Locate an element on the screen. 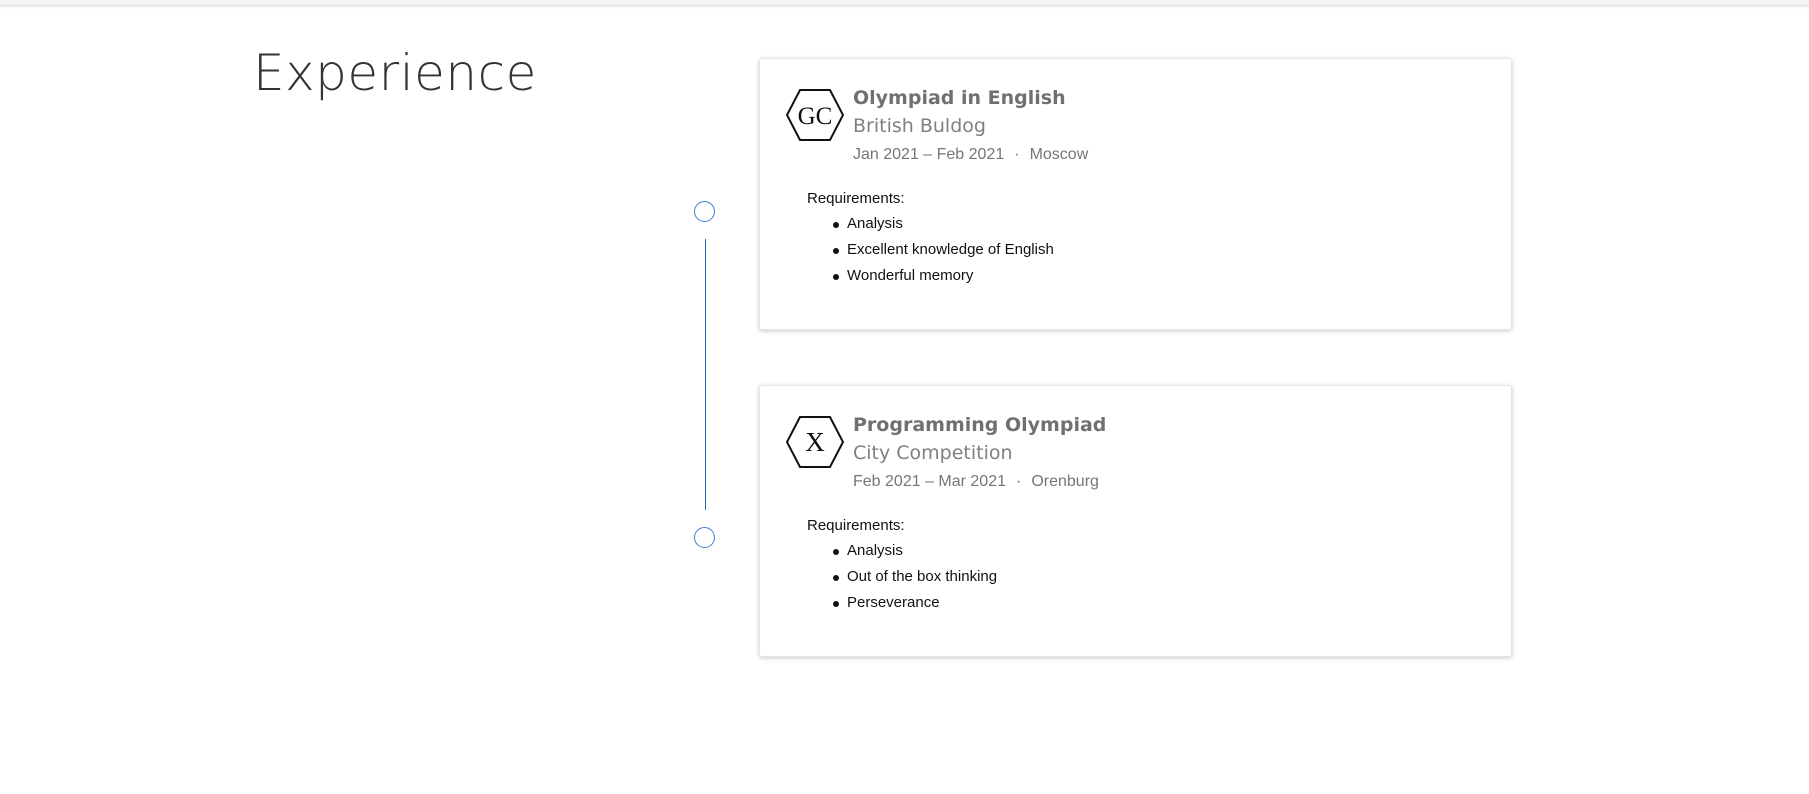  requirement-item: Wonderful memory is located at coordinates (943, 280).